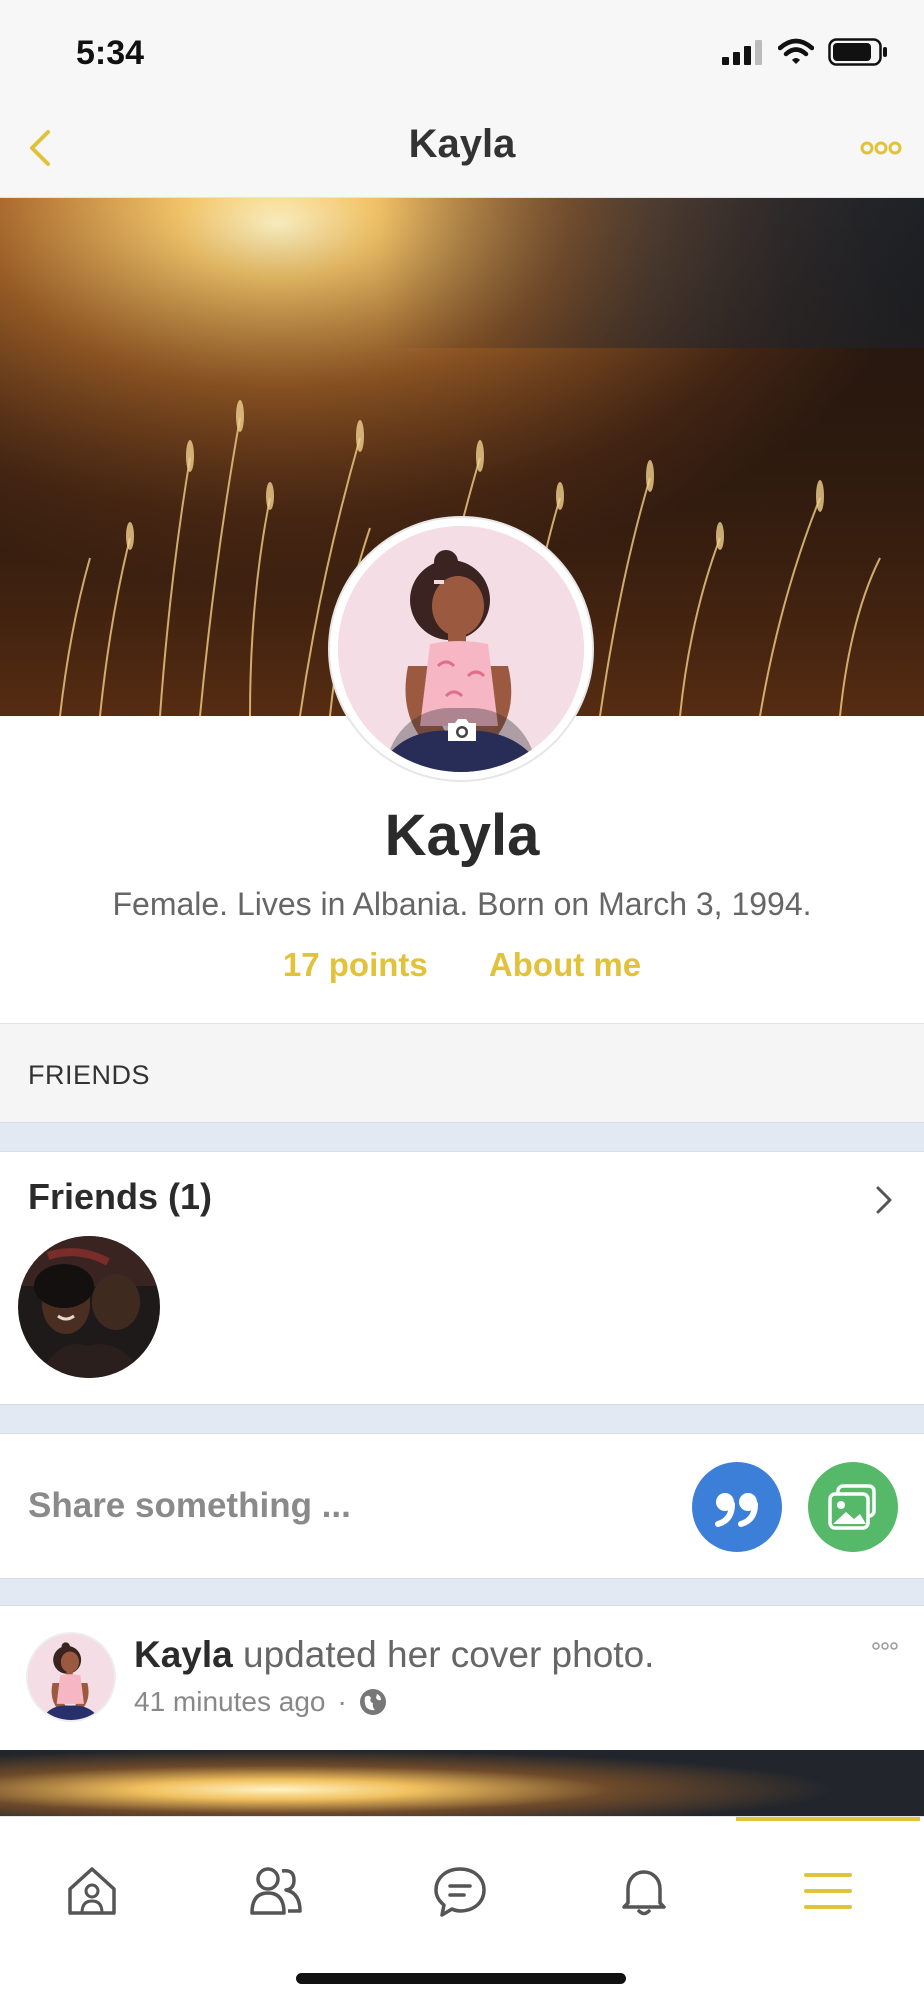 This screenshot has width=924, height=2000. I want to click on quote-post-button, so click(737, 1507).